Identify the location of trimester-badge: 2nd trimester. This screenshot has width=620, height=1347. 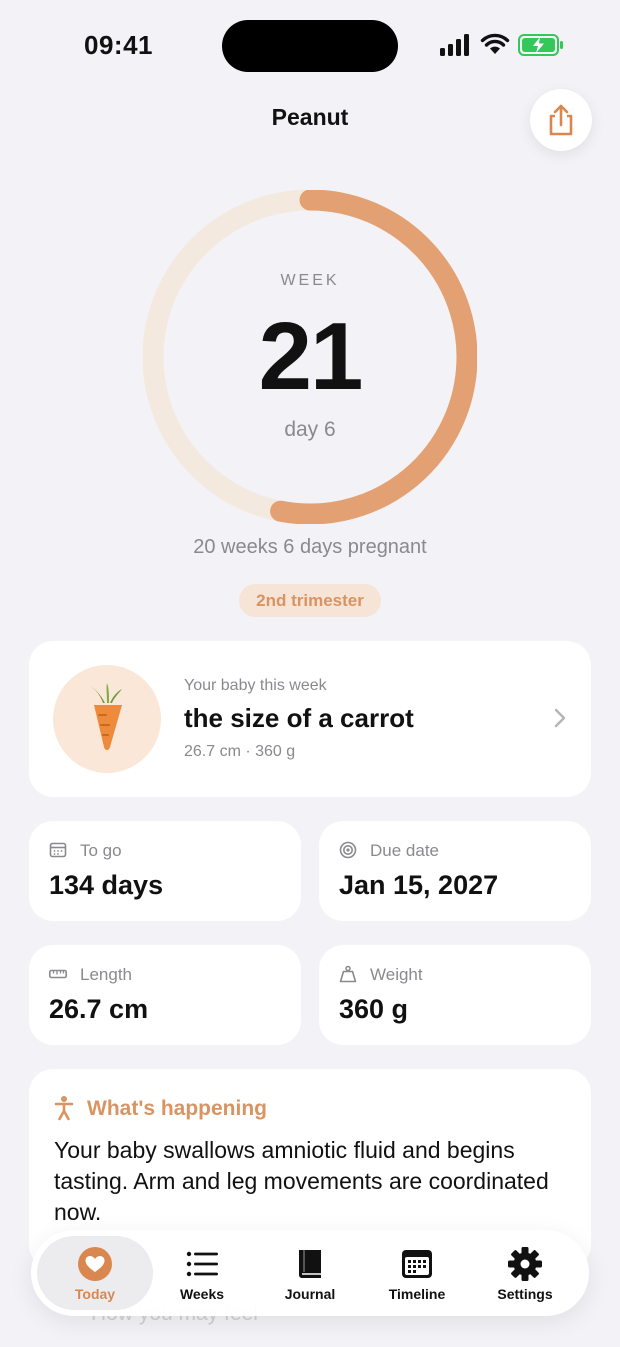
(310, 600).